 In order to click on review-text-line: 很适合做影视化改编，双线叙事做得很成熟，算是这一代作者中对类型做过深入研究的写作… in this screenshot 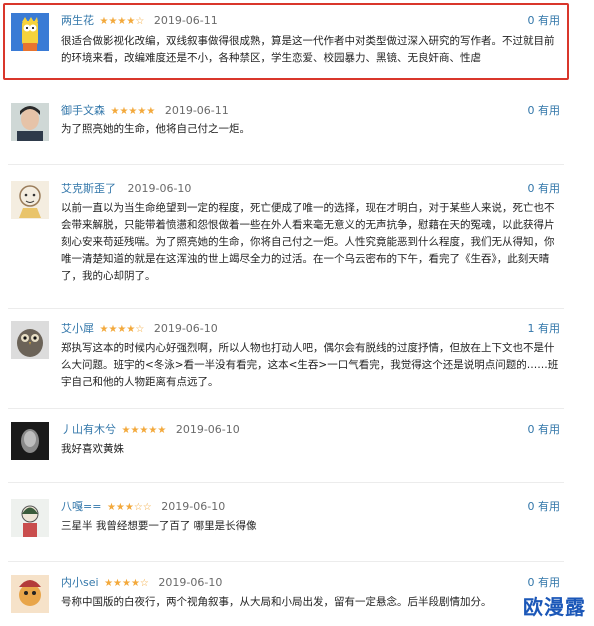, I will do `click(308, 41)`.